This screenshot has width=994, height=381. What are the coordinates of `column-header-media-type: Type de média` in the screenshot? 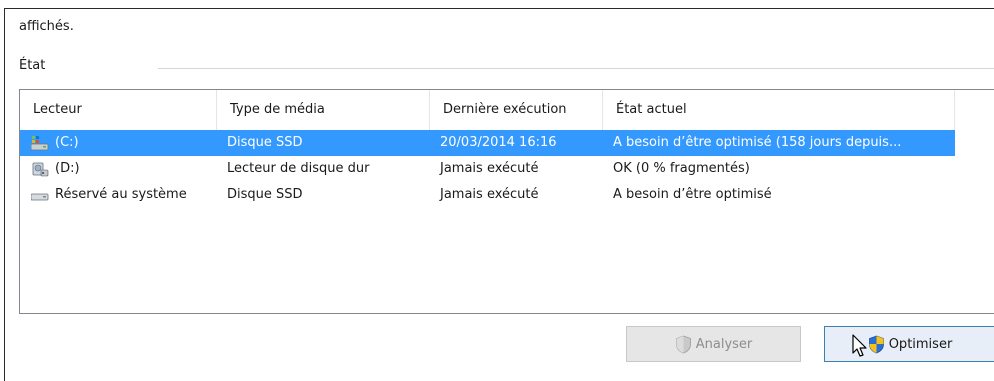 It's located at (323, 110).